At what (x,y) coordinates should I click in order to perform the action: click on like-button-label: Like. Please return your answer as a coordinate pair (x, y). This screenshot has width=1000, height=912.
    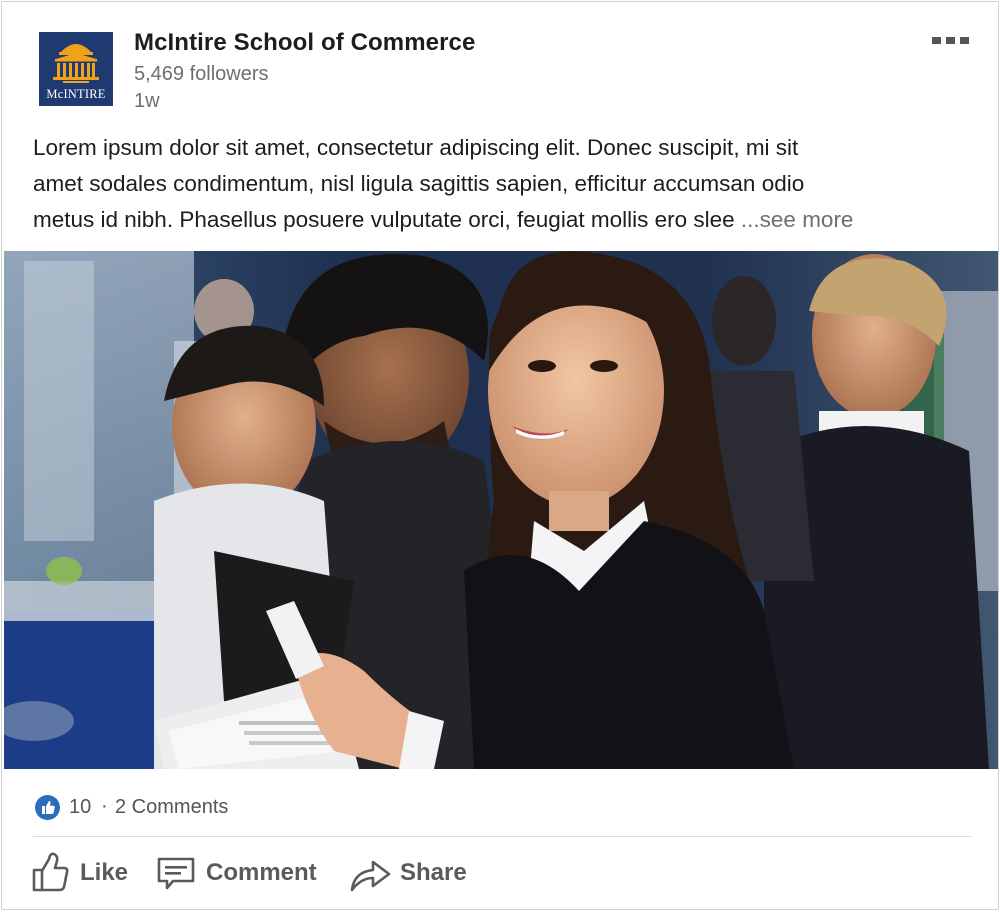
    Looking at the image, I should click on (104, 872).